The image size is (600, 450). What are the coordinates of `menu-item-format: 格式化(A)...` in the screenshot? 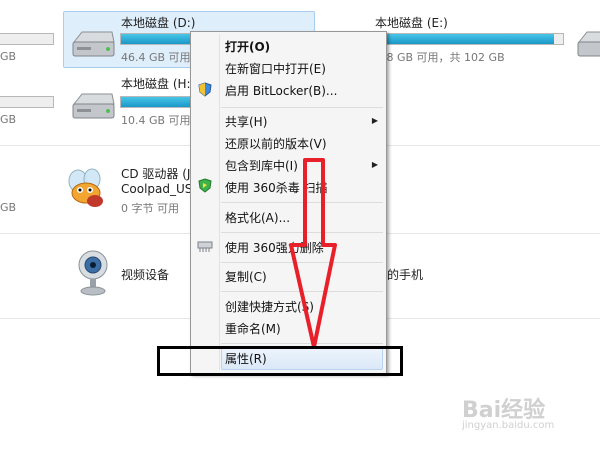 It's located at (257, 217).